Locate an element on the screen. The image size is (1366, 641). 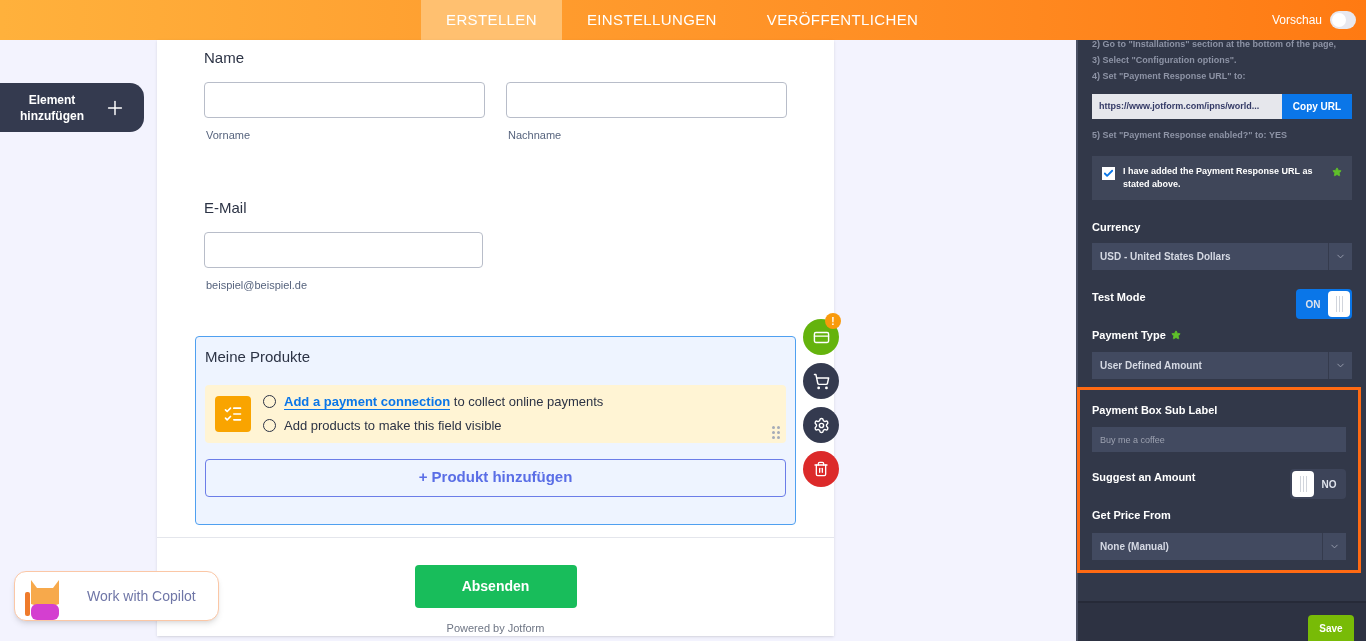
copilot-label: Work with Copilot is located at coordinates (141, 596).